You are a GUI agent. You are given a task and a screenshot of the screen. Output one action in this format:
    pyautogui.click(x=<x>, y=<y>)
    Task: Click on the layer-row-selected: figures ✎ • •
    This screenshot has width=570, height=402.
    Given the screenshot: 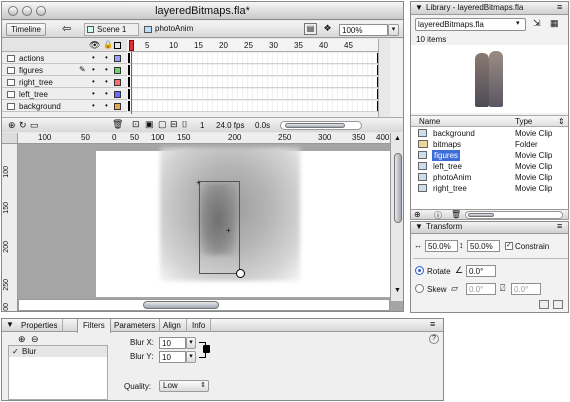 What is the action you would take?
    pyautogui.click(x=64, y=70)
    